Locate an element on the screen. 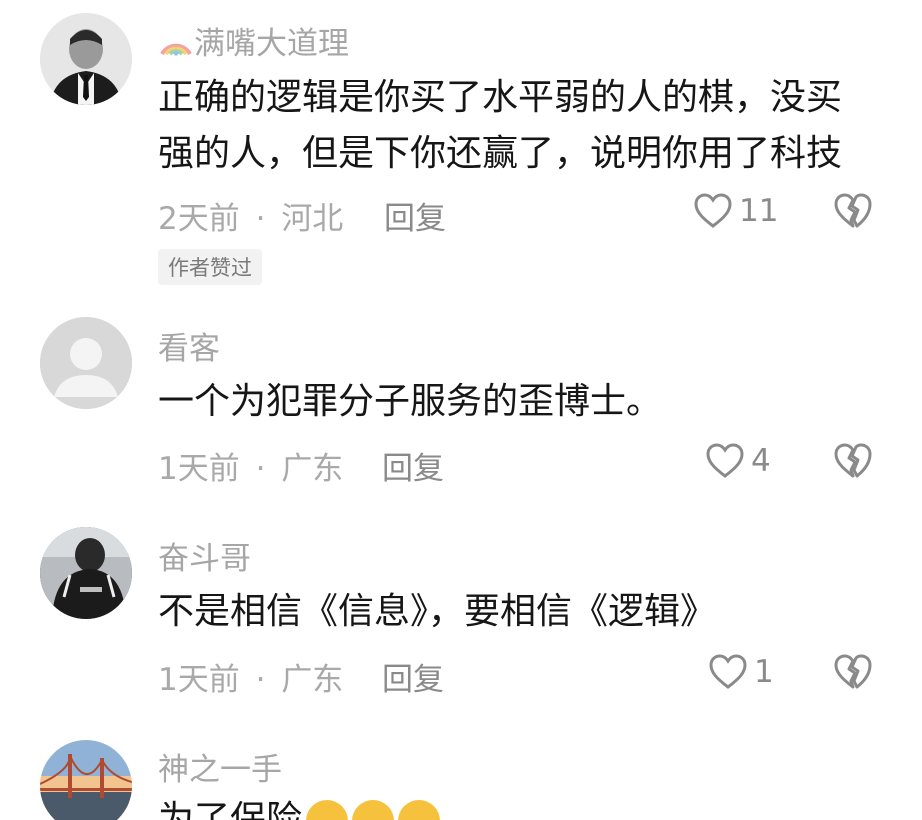 Image resolution: width=922 pixels, height=820 pixels. comment-text-line: 一个为犯罪分子服务的歪博士。 is located at coordinates (410, 401).